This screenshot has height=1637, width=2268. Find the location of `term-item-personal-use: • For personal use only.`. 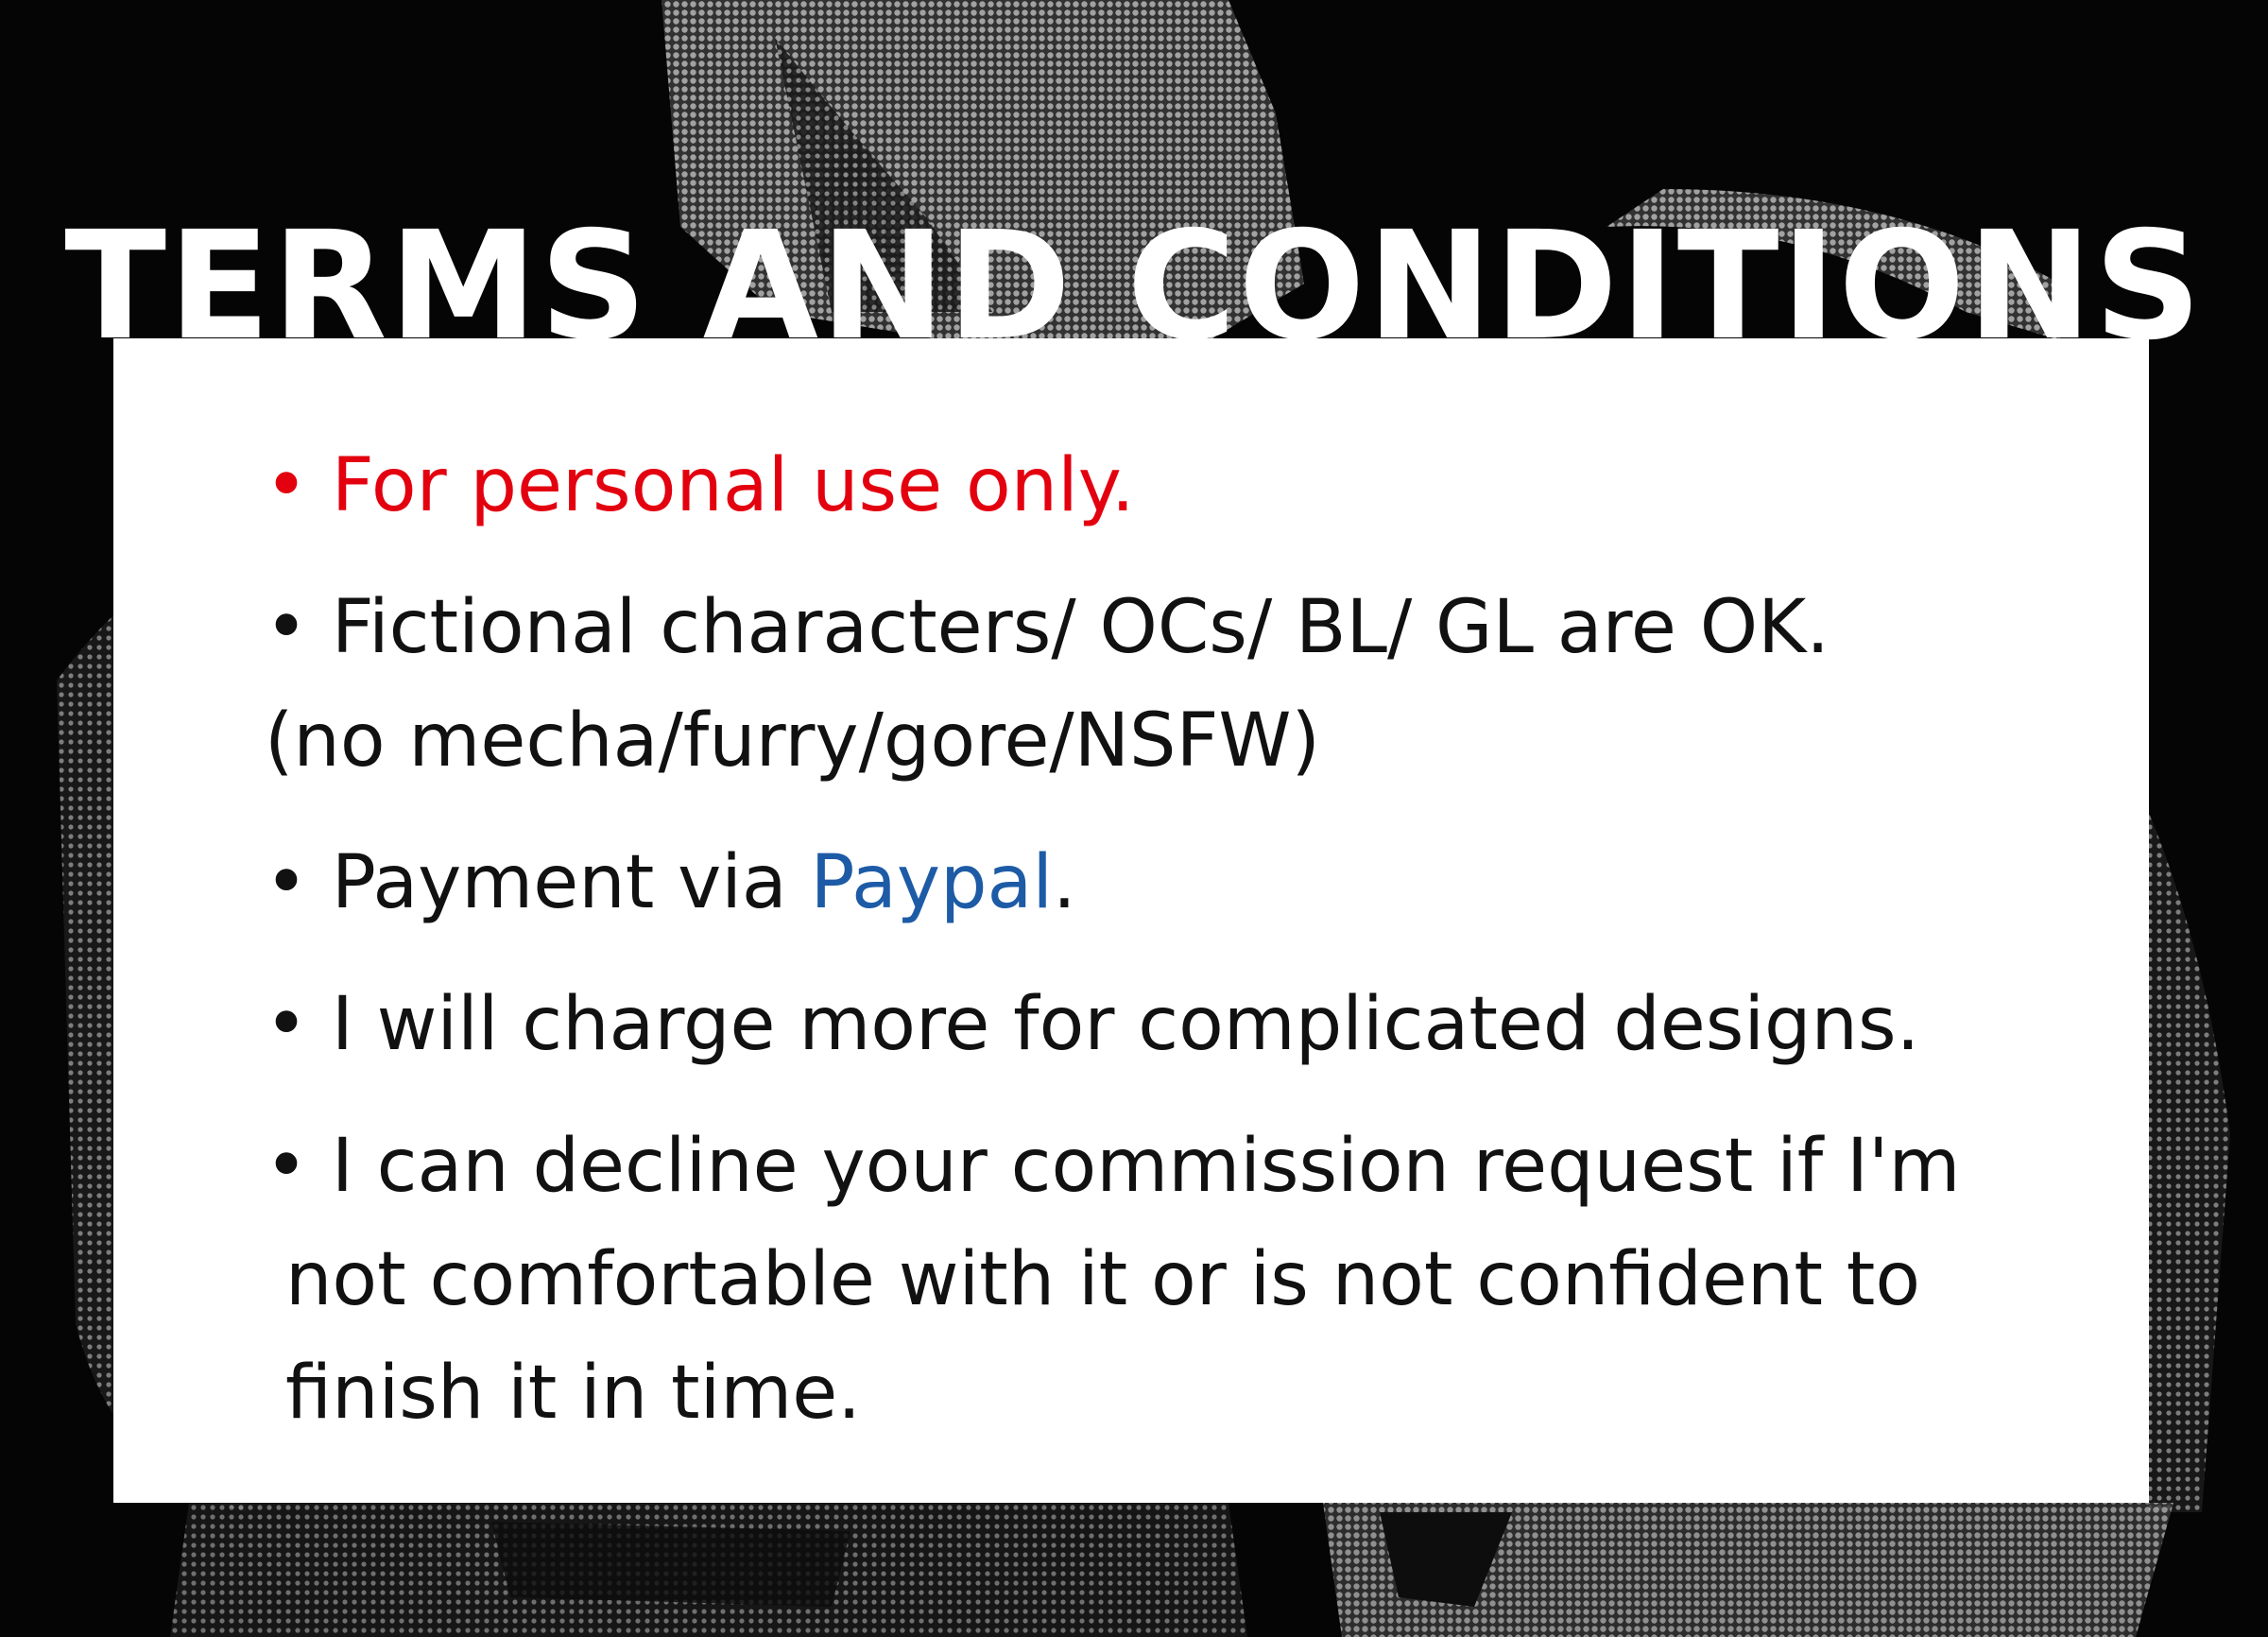

term-item-personal-use: • For personal use only. is located at coordinates (1191, 486).